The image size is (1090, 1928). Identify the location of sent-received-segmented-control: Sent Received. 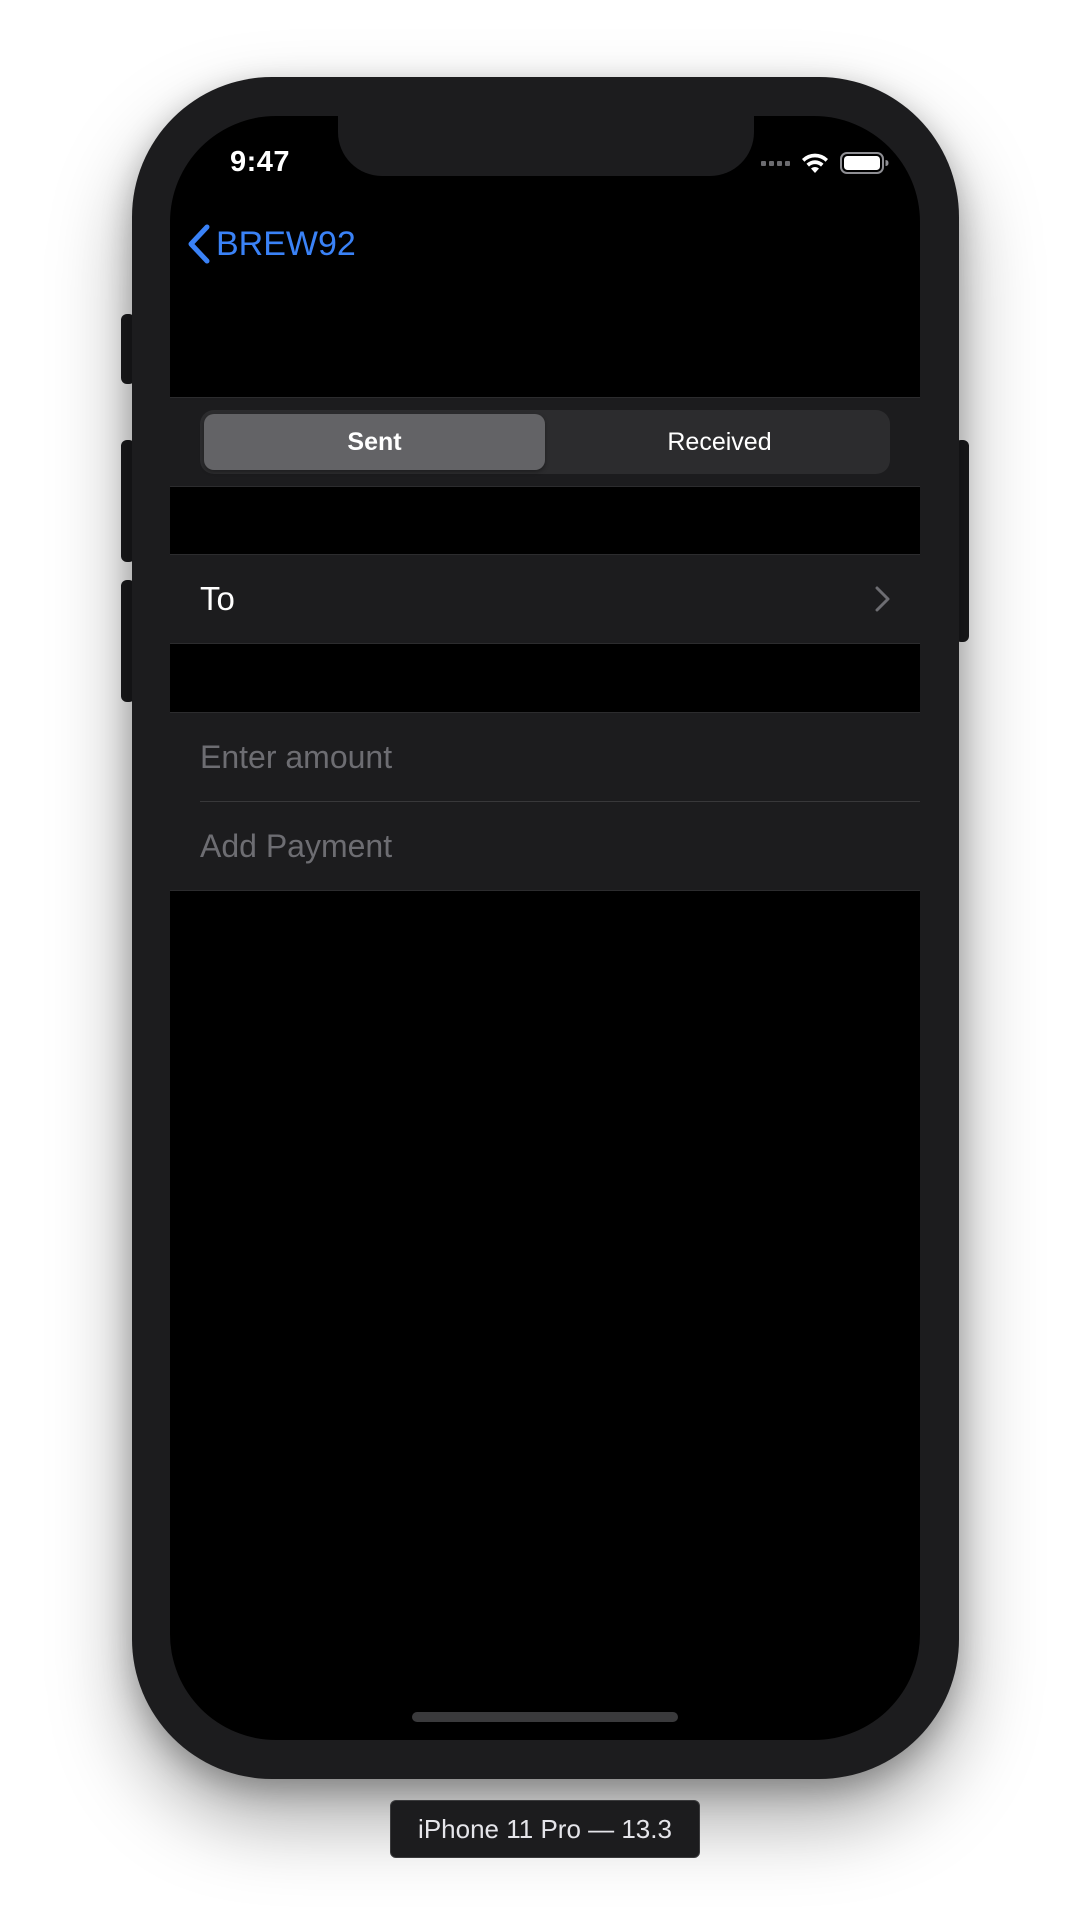
(545, 442).